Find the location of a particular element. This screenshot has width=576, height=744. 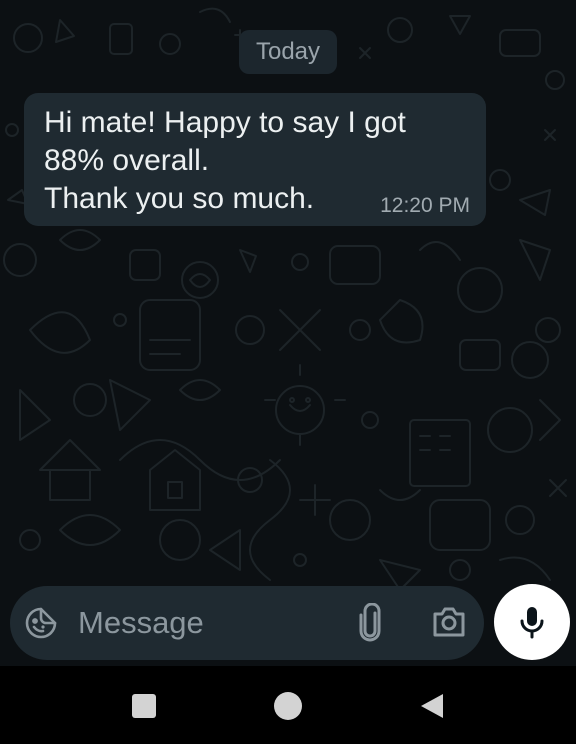

message-composer: Message is located at coordinates (247, 623).